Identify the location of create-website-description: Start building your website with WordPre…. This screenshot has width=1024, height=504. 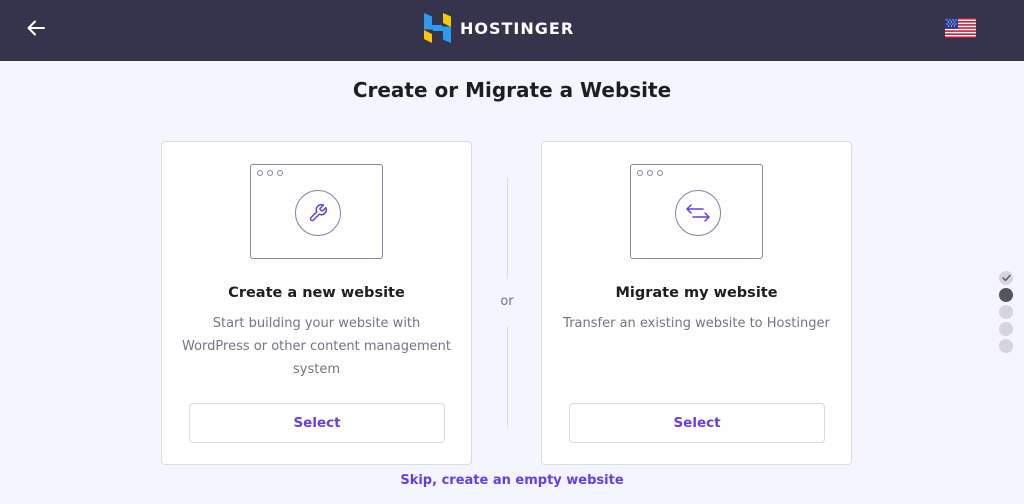
(316, 346).